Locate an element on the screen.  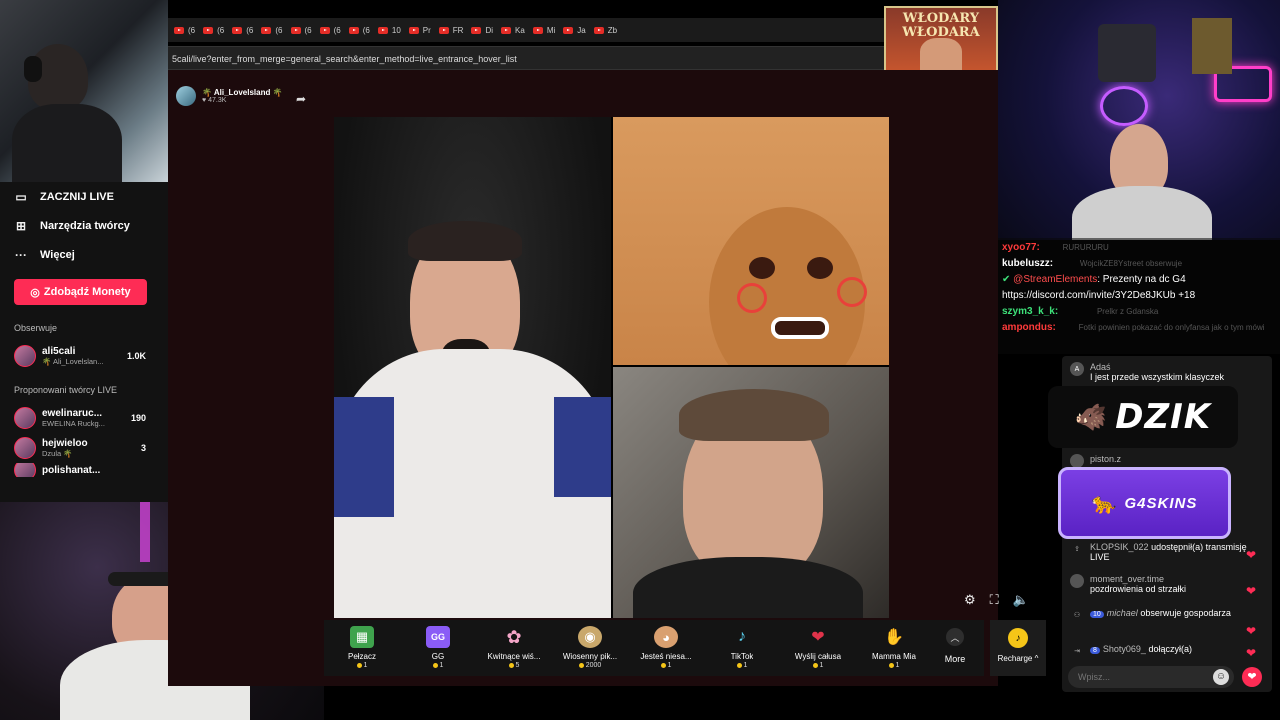
following-item-ali5cali: ali5cali 🌴 Ali_Lovelslan... 1.0K is located at coordinates (91, 356).